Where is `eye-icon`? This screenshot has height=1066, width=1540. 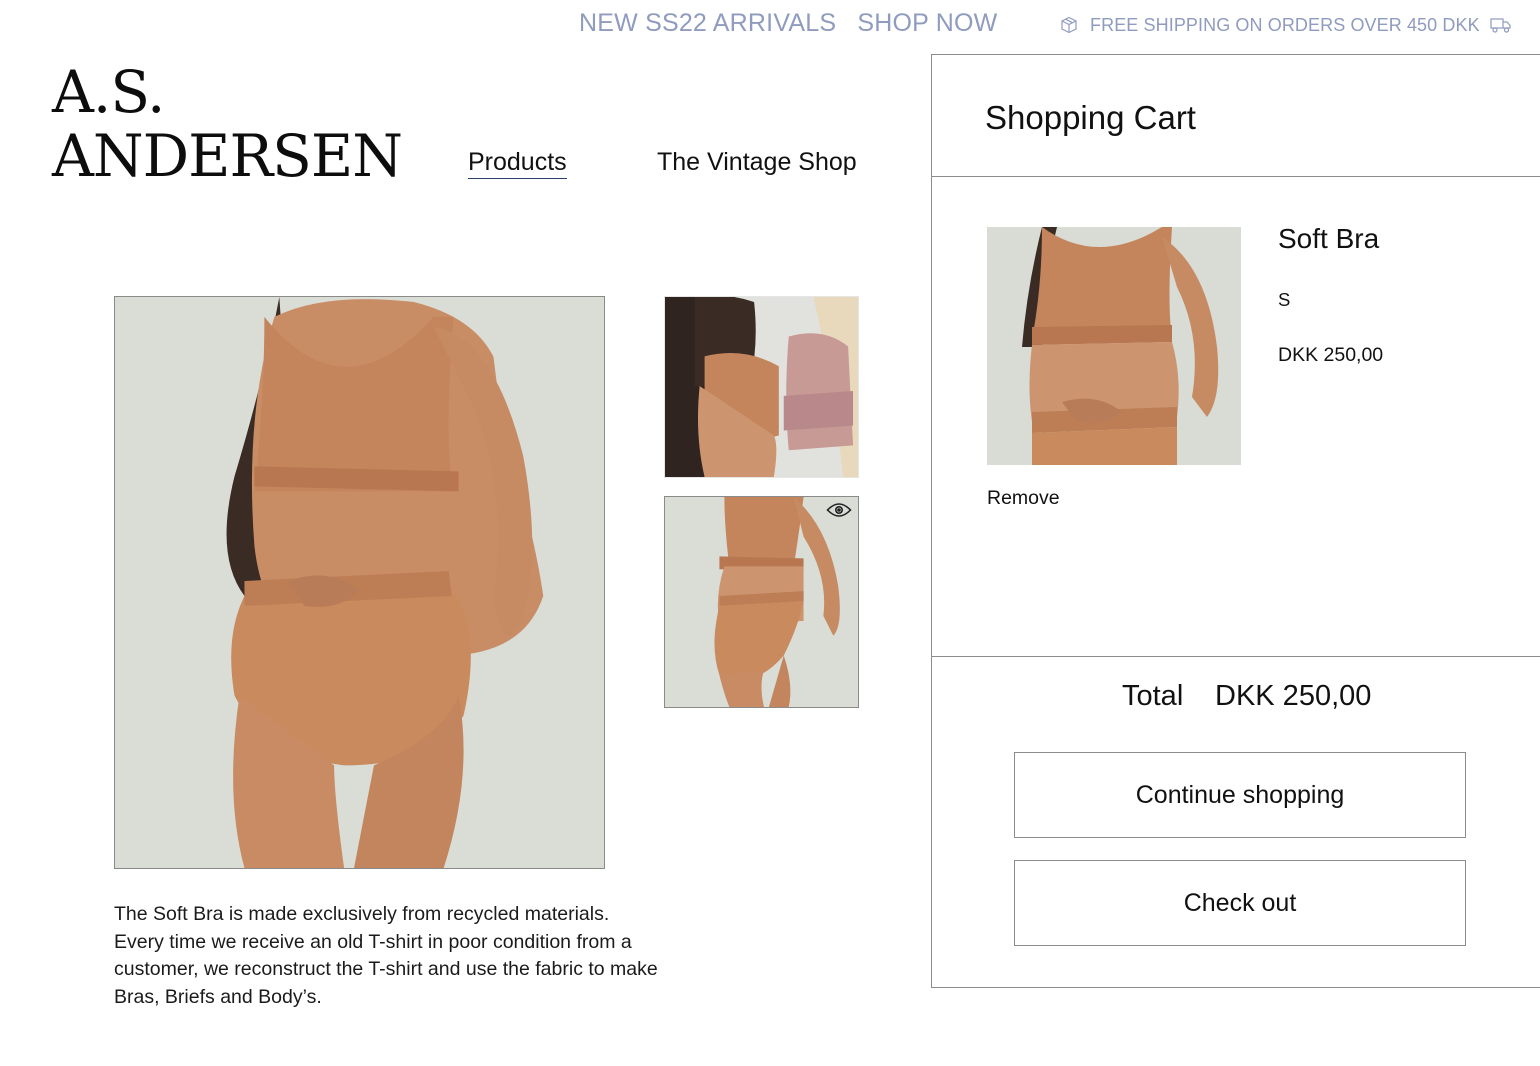 eye-icon is located at coordinates (839, 510).